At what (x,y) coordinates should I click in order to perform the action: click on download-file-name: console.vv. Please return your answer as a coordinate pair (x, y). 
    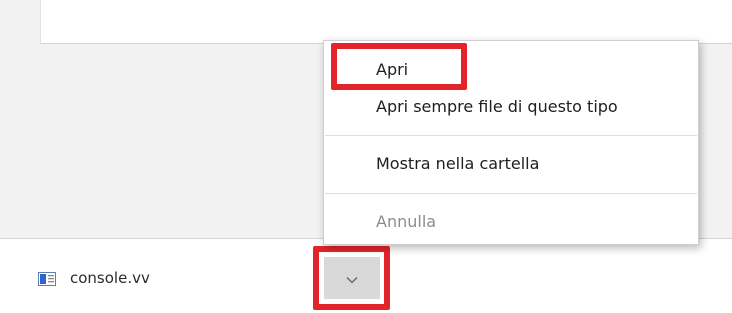
    Looking at the image, I should click on (110, 278).